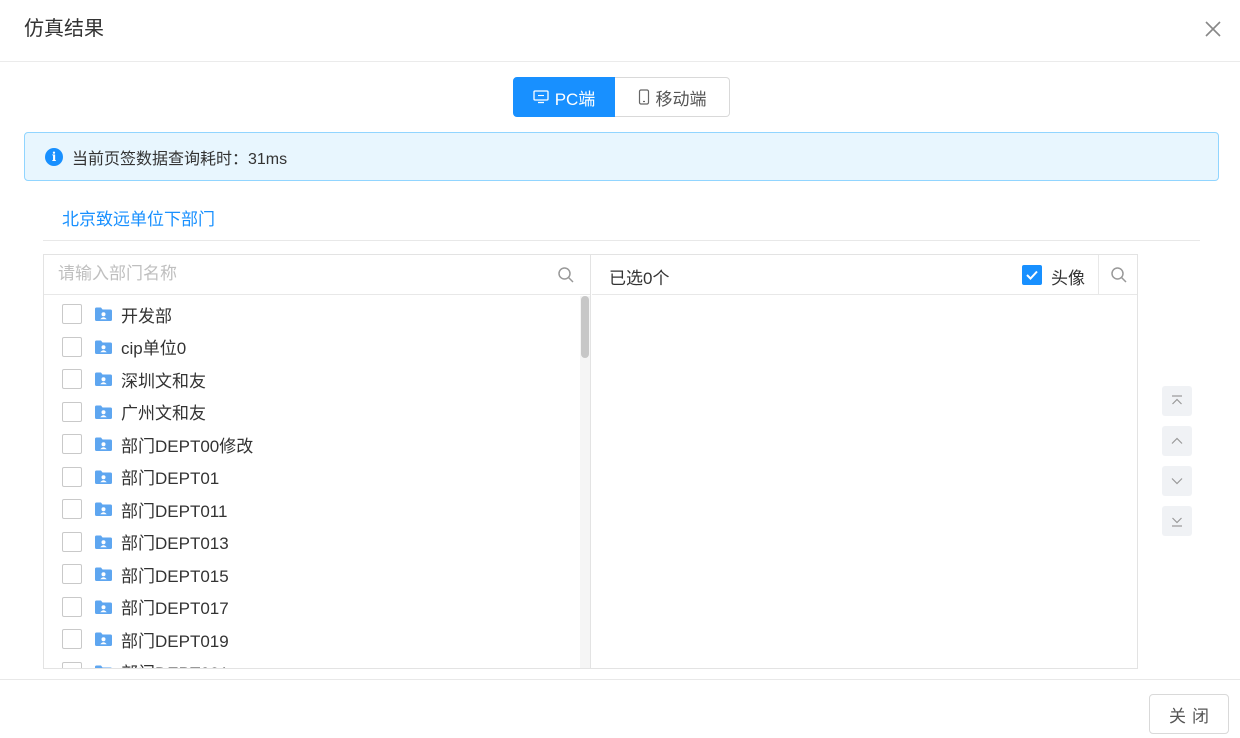  What do you see at coordinates (620, 31) in the screenshot?
I see `dialog-header: 仿真结果` at bounding box center [620, 31].